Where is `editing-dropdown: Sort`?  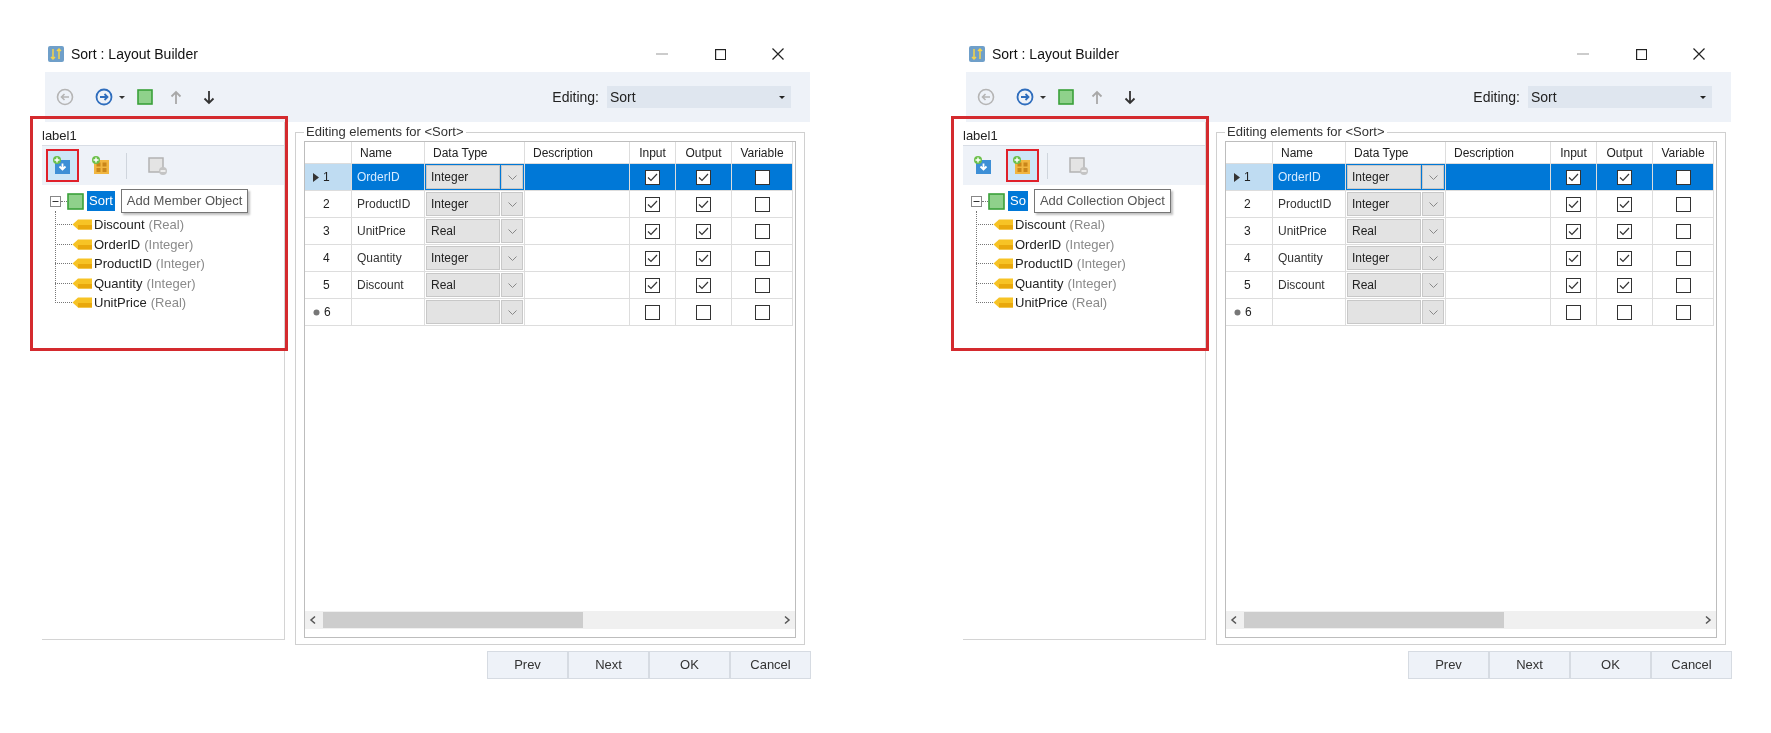 editing-dropdown: Sort is located at coordinates (1620, 97).